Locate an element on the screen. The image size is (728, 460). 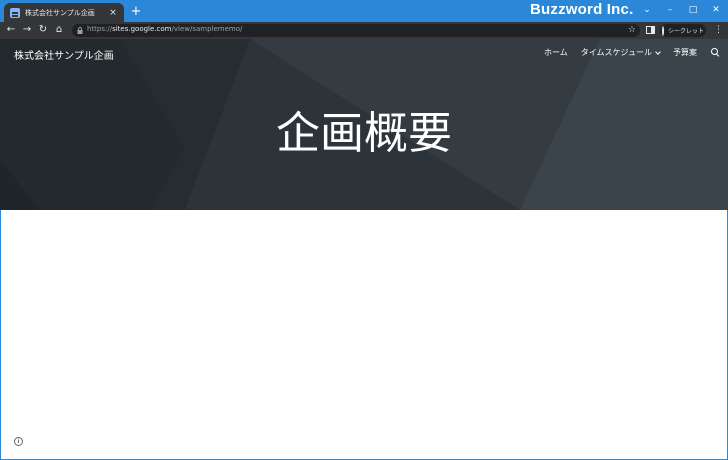
reload-icon: ↻ is located at coordinates (43, 30).